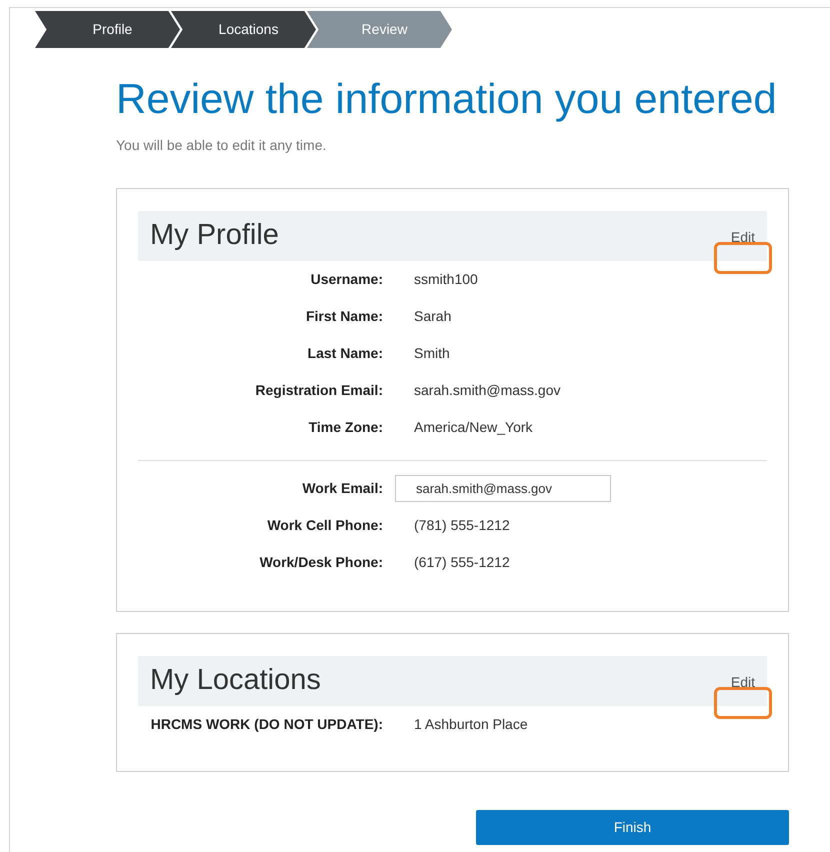 The image size is (830, 852). Describe the element at coordinates (318, 390) in the screenshot. I see `field-label: Registration Email:` at that location.